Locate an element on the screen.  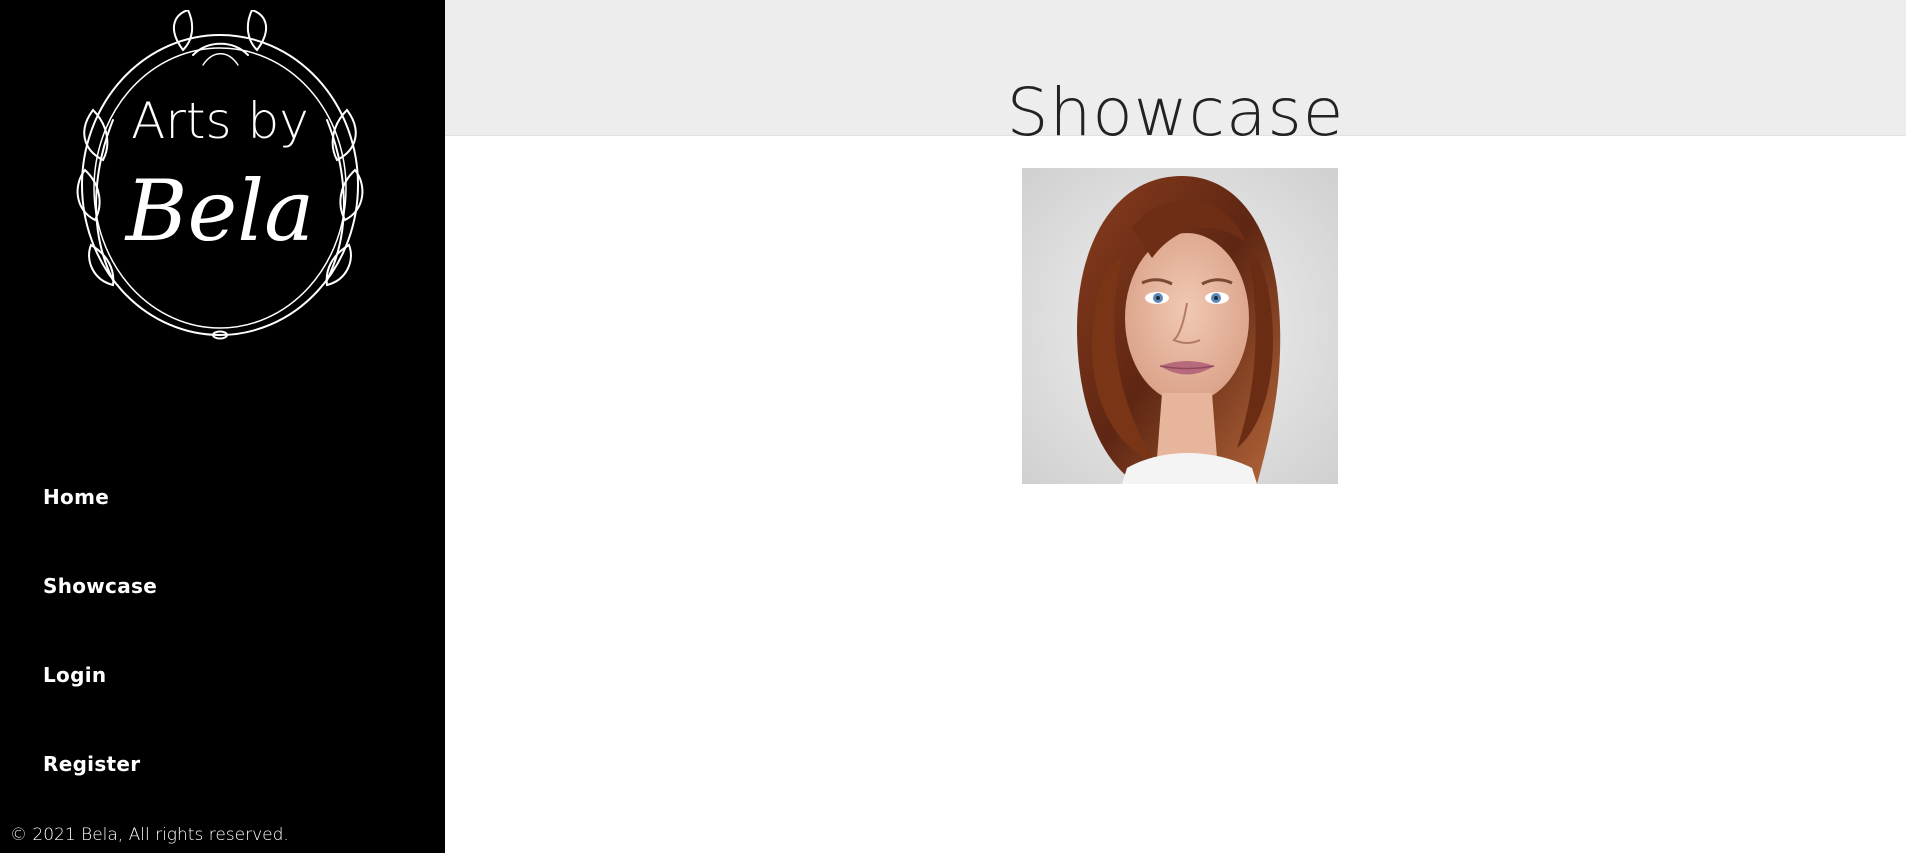
portrait-painting-image is located at coordinates (1180, 326).